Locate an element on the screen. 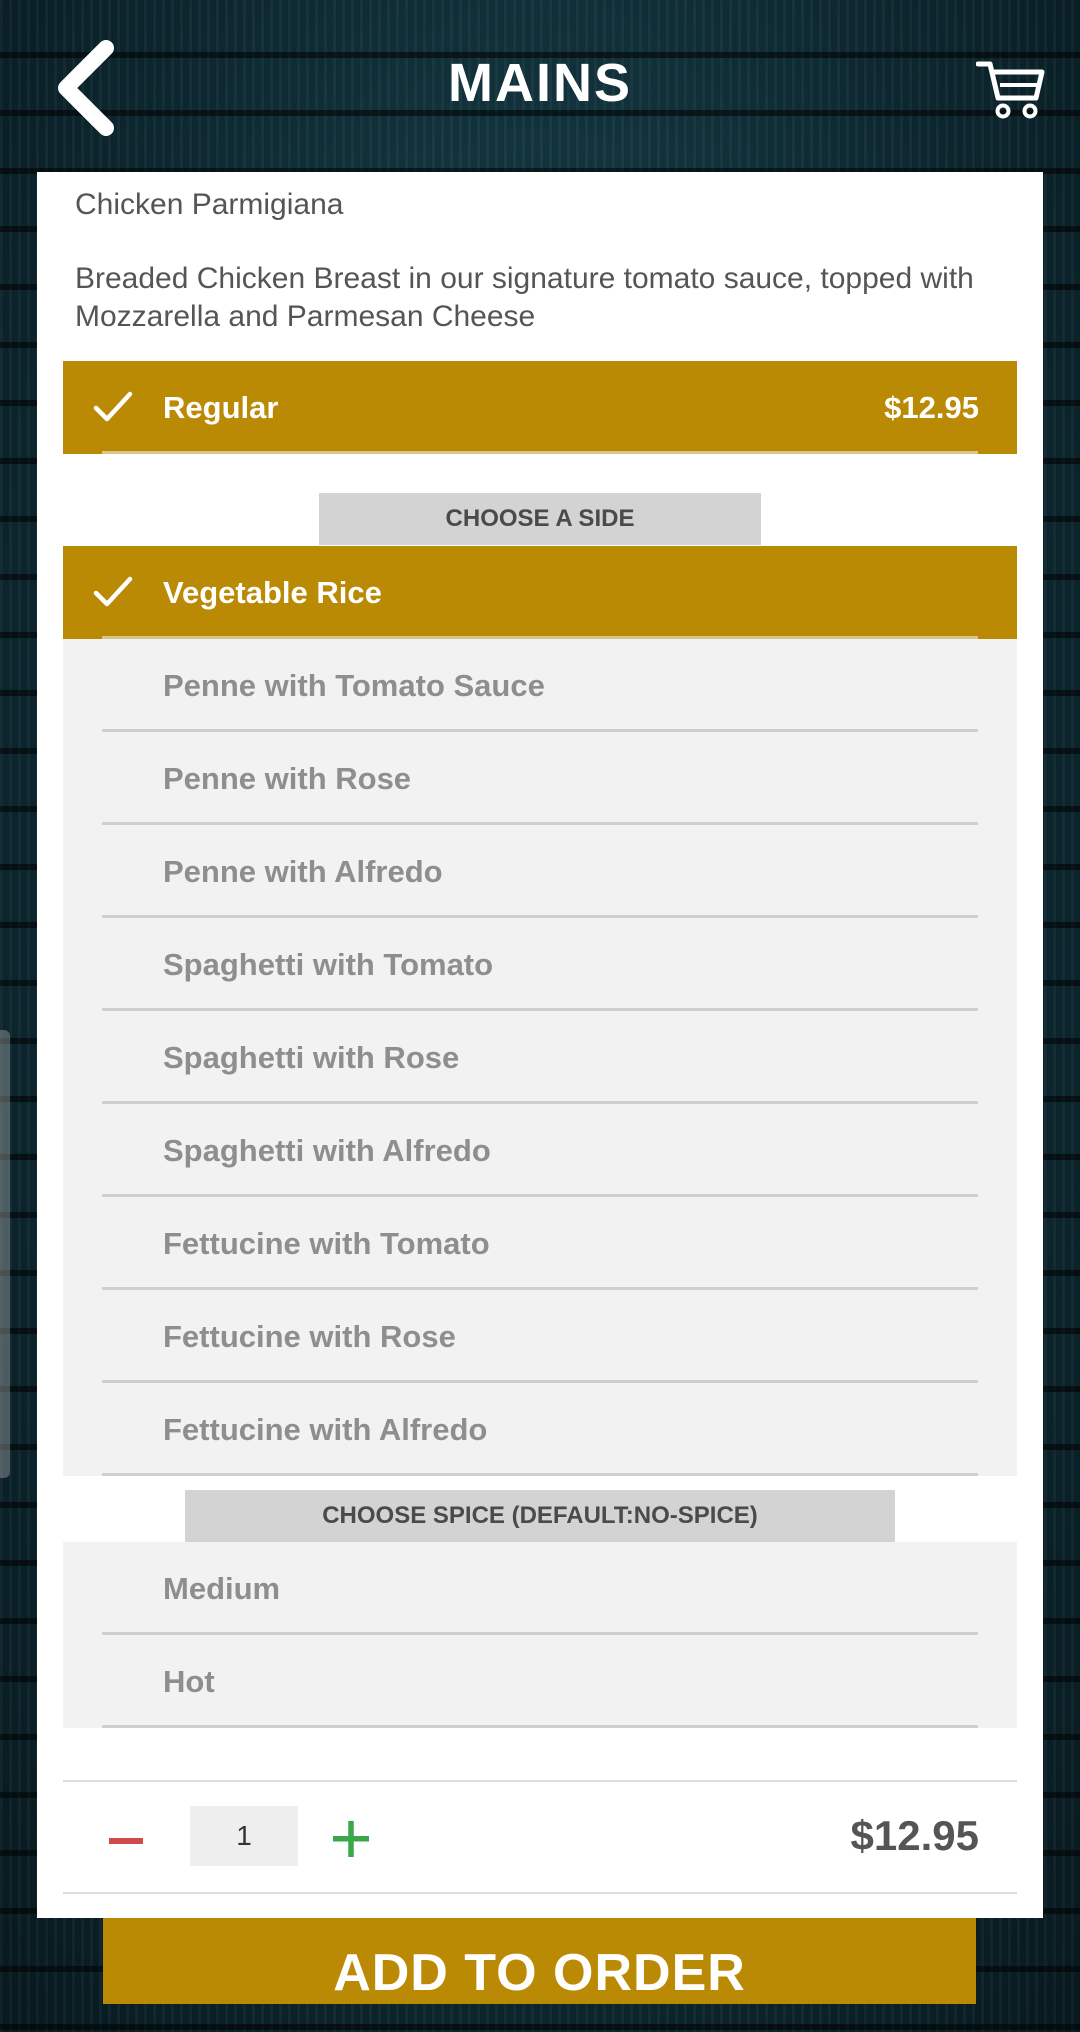  quantity-top-divider is located at coordinates (540, 1781).